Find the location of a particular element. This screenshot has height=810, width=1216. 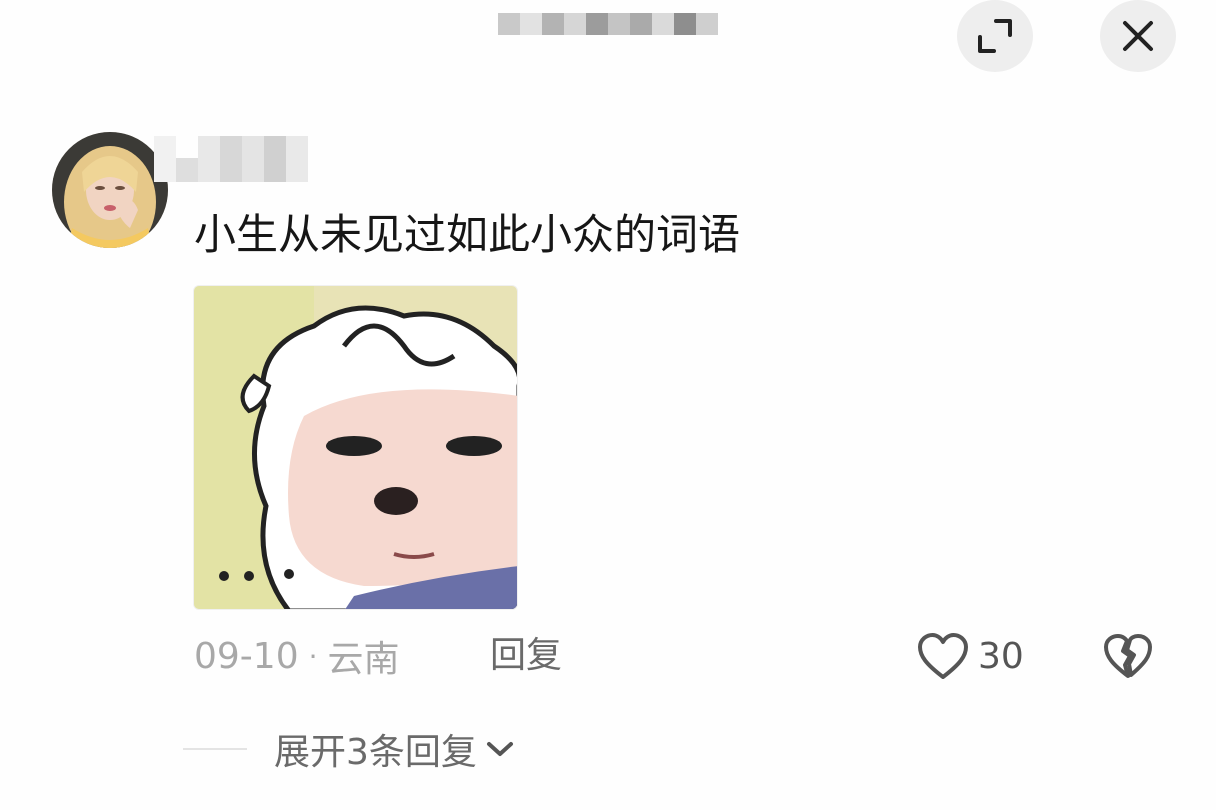

like-button: 30 is located at coordinates (970, 656).